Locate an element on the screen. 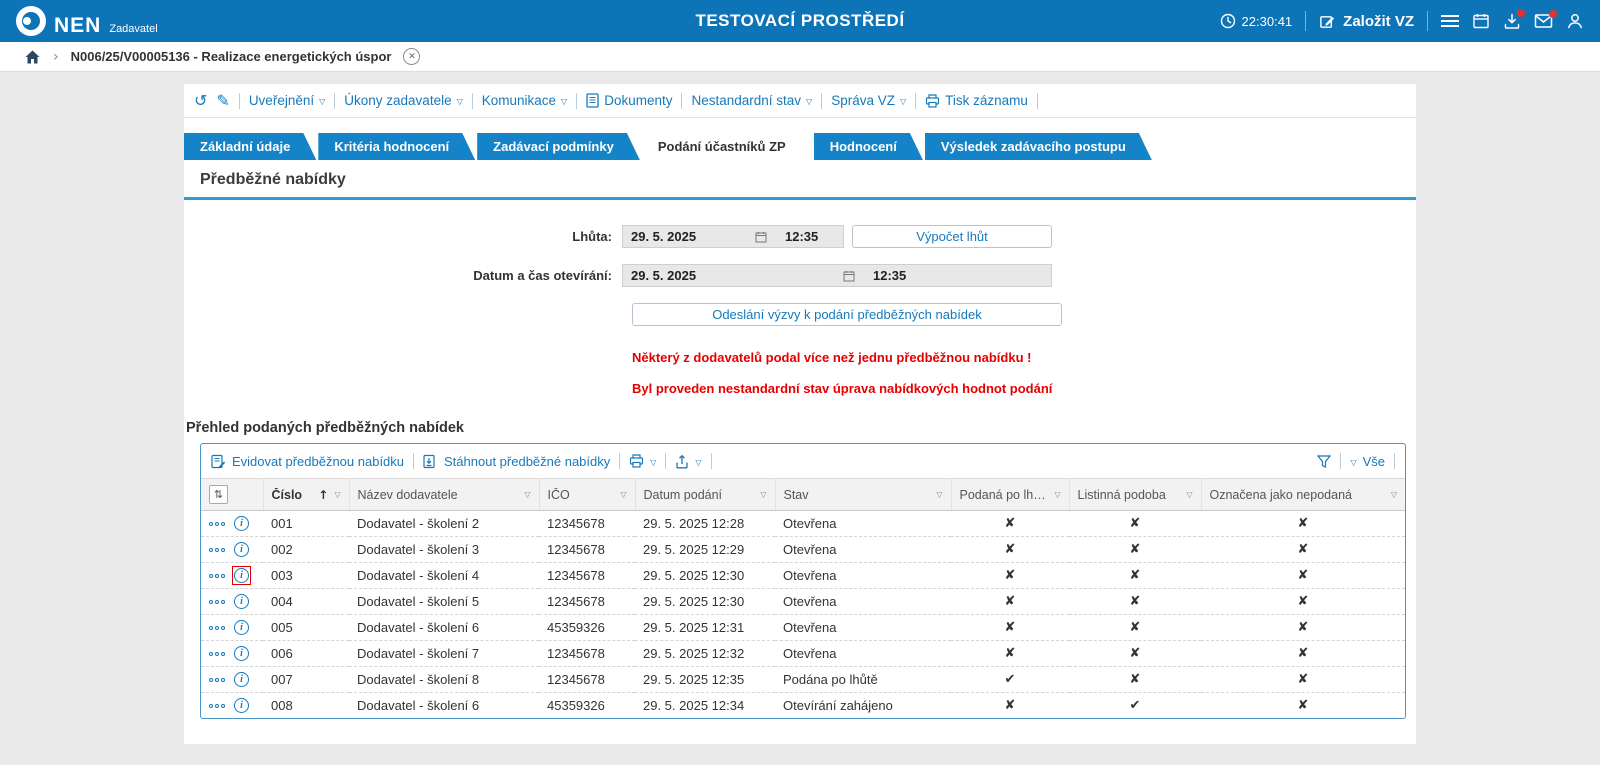 The width and height of the screenshot is (1600, 765). calendar-icon is located at coordinates (1481, 21).